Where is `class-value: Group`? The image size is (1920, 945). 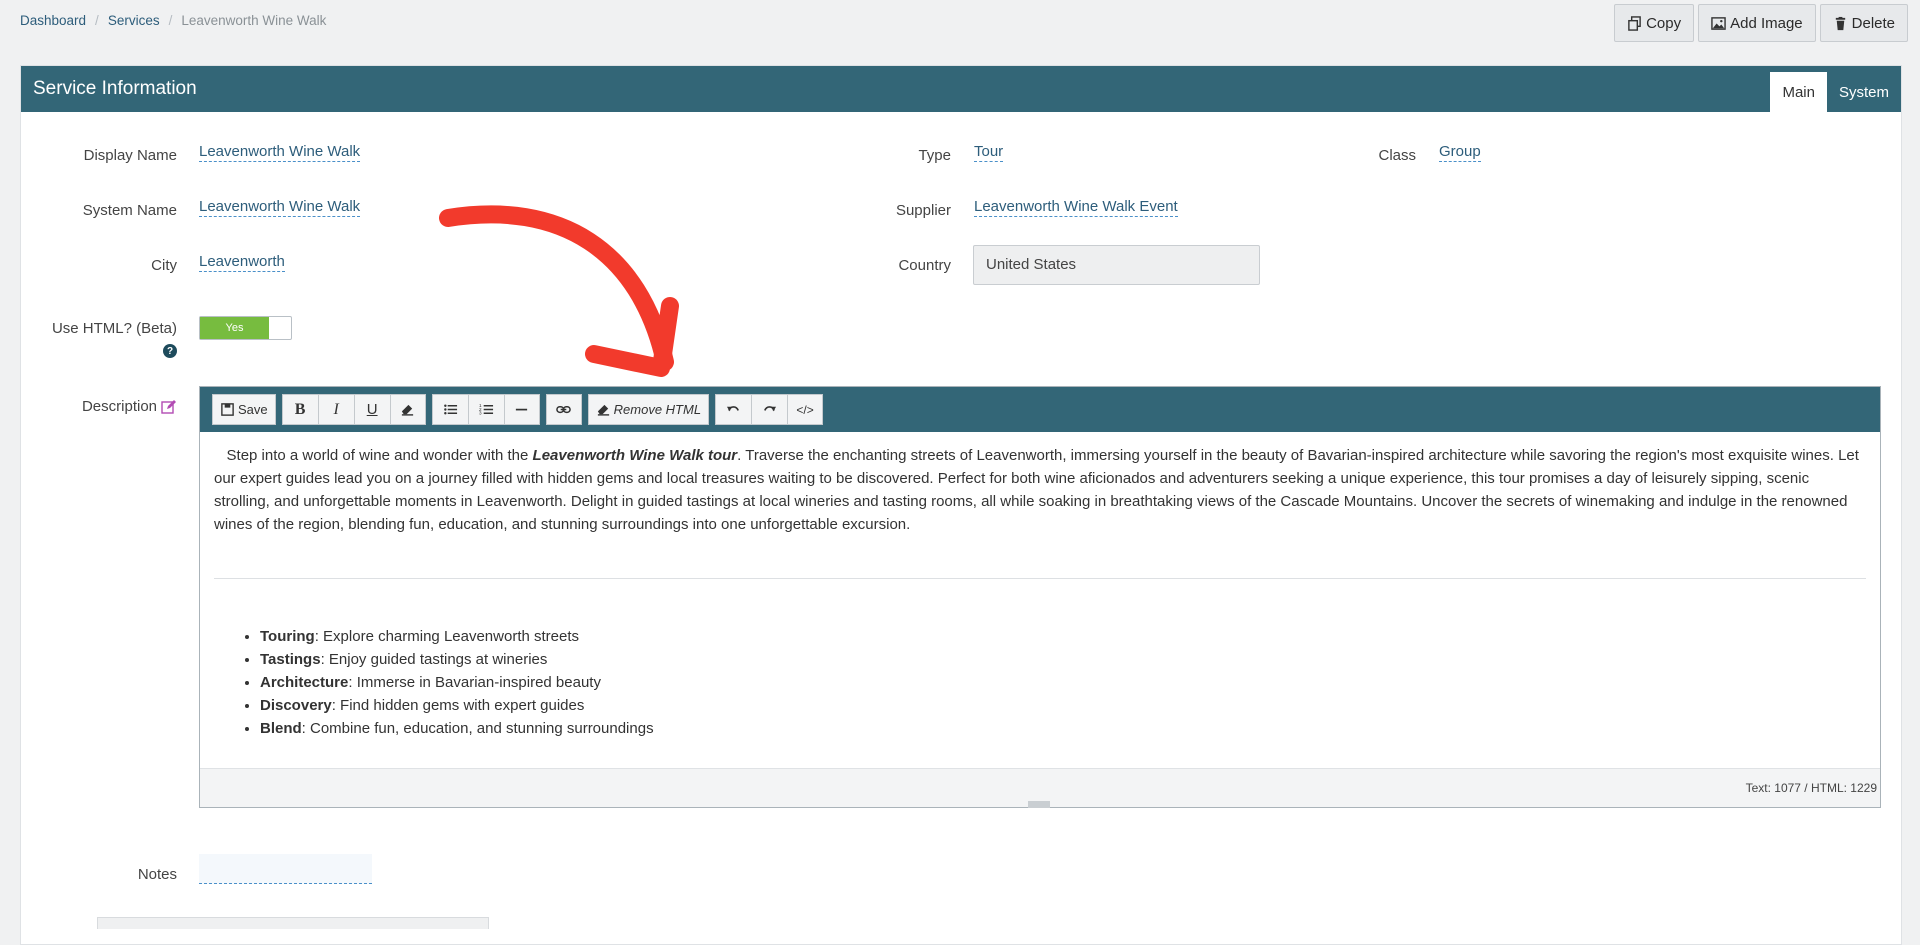
class-value: Group is located at coordinates (1460, 152).